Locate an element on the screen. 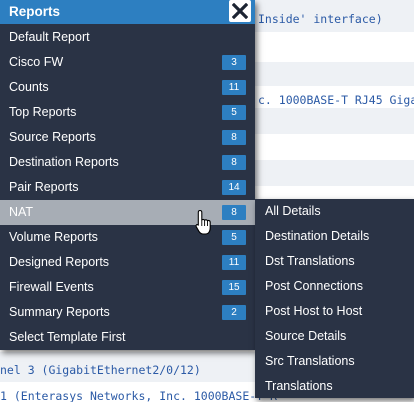  submenu-item-label: Src Translations is located at coordinates (310, 361).